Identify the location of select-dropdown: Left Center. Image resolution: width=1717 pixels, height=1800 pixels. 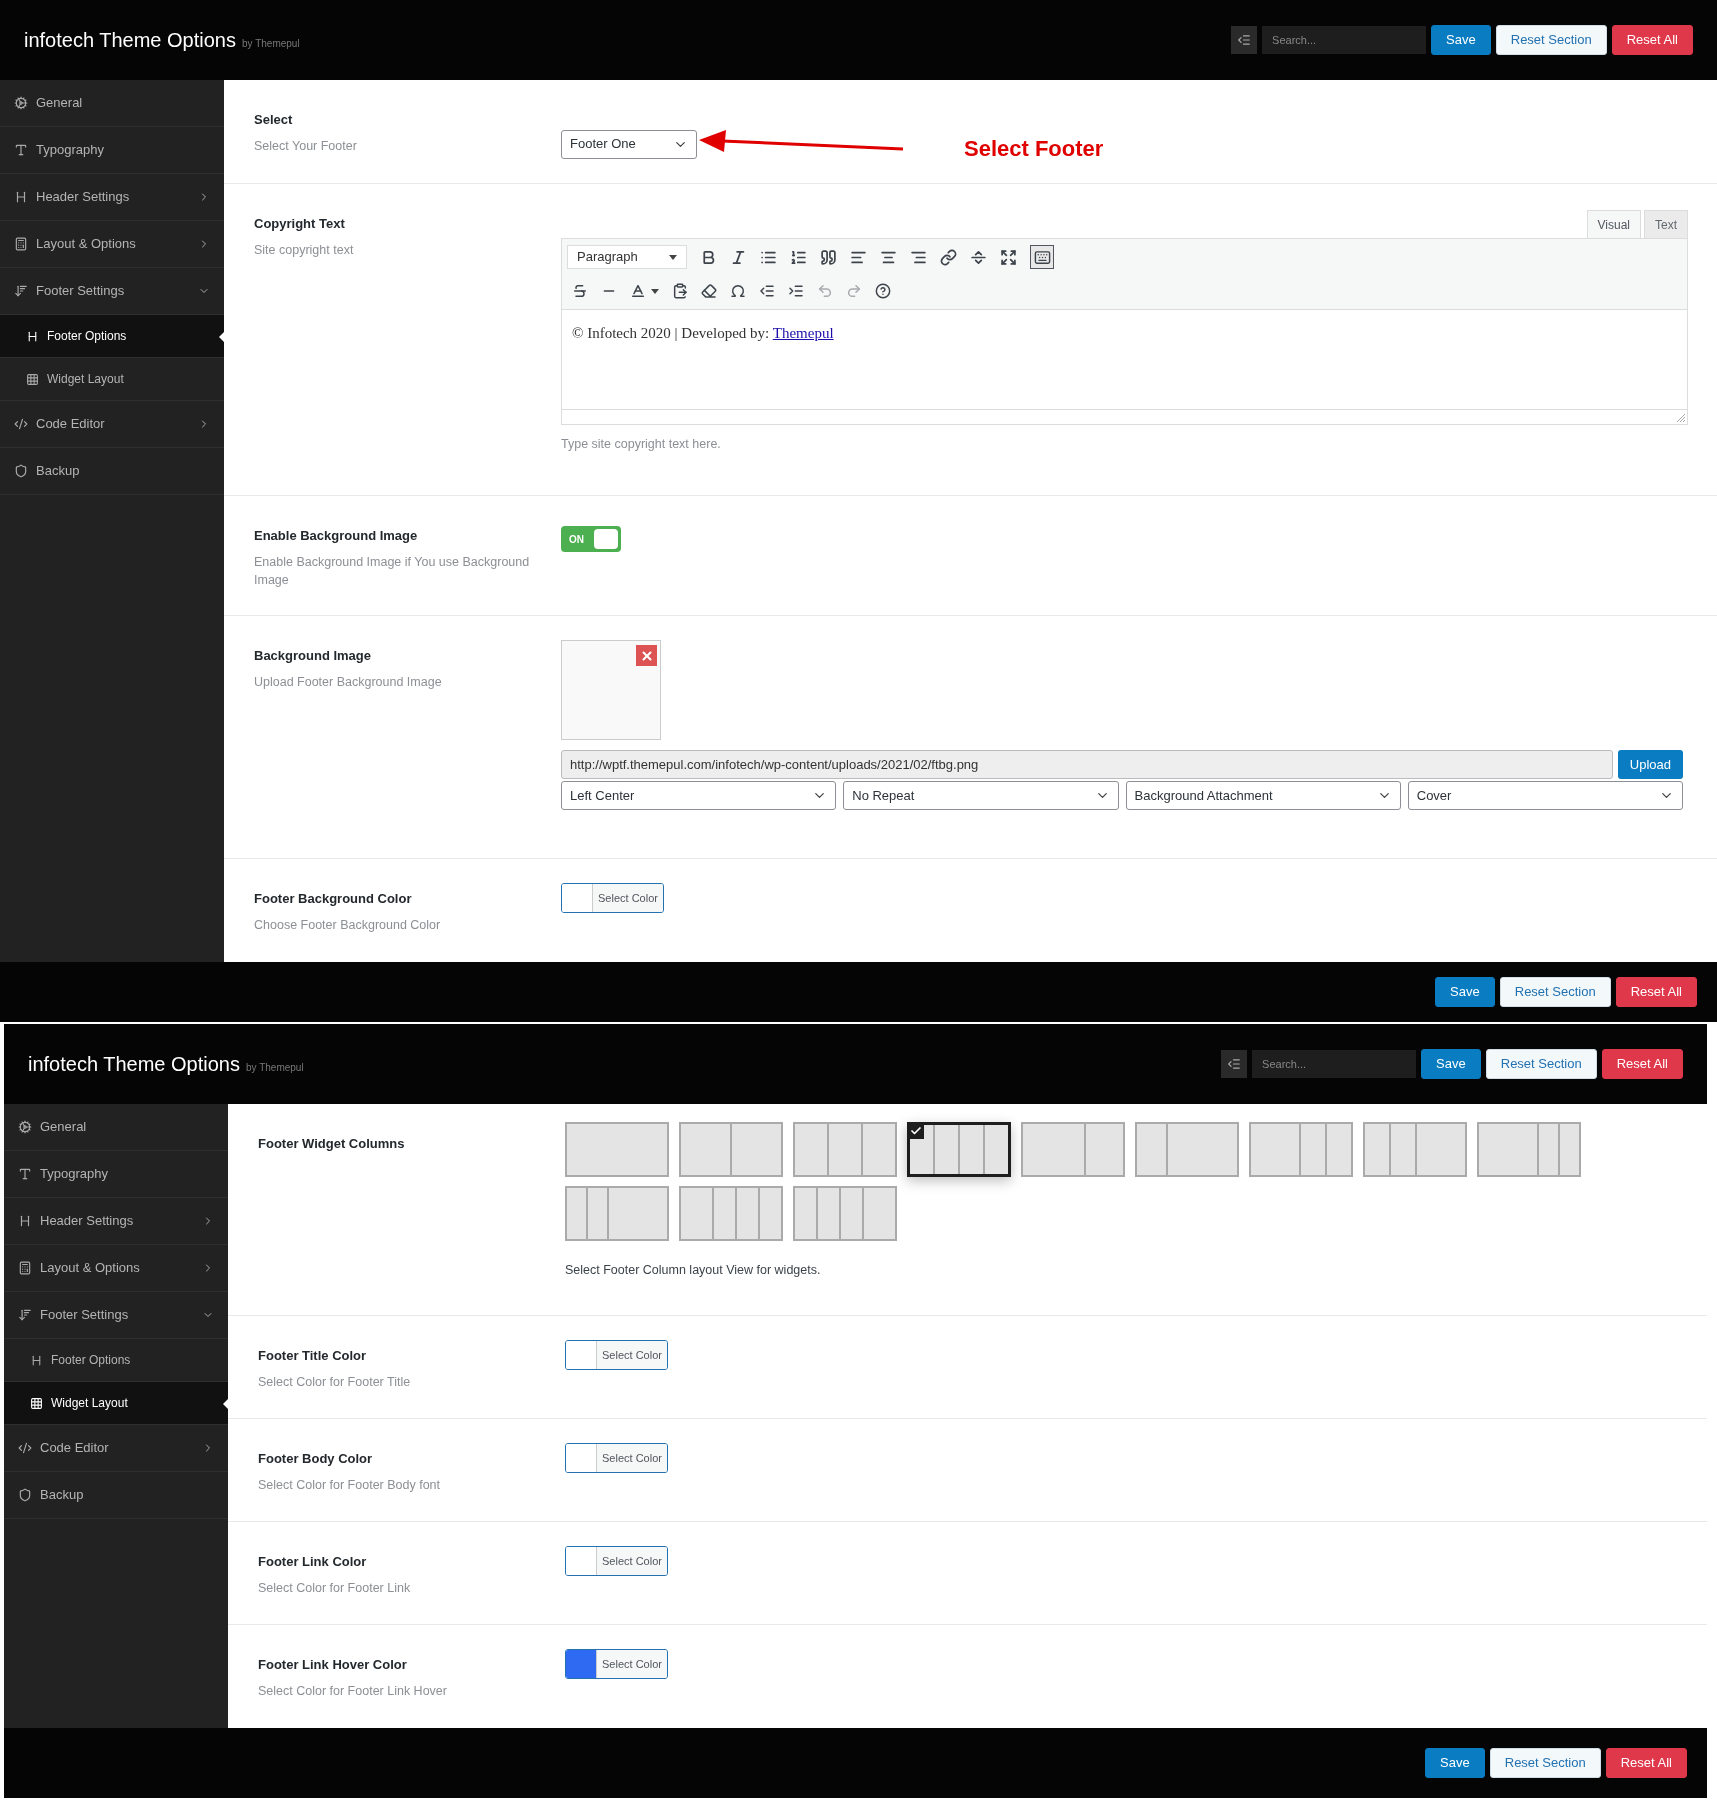
(699, 795).